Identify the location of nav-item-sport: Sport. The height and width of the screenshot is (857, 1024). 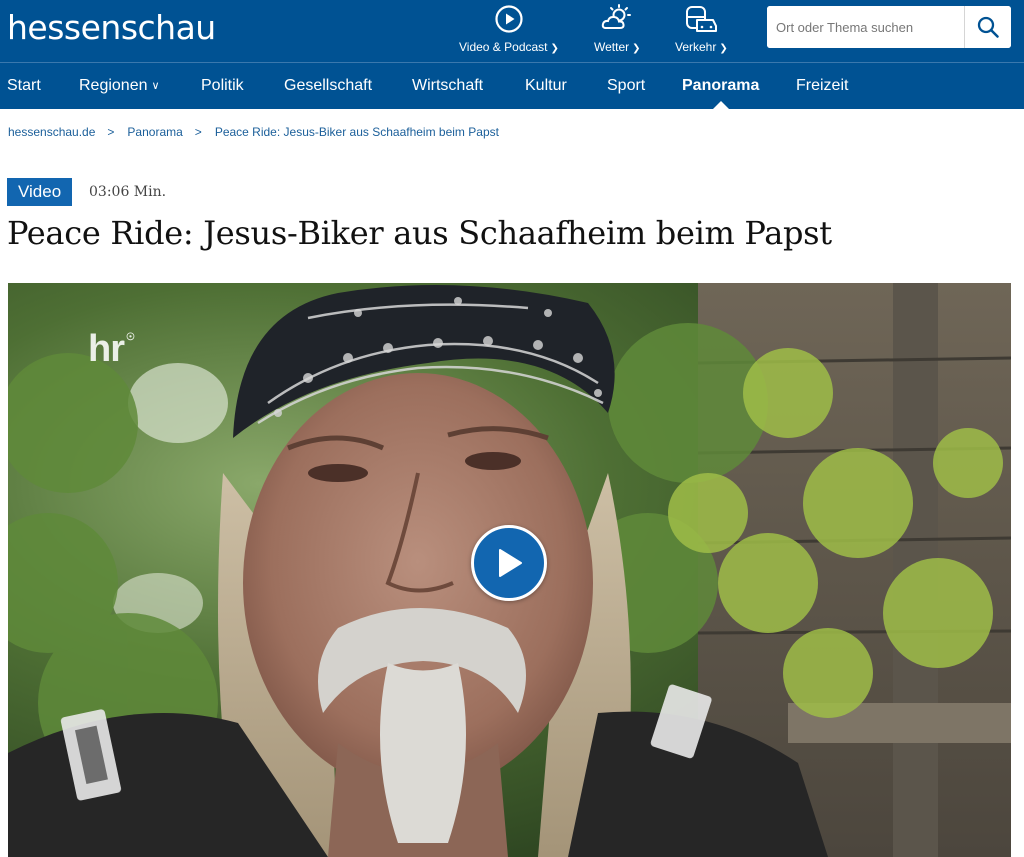
(626, 86).